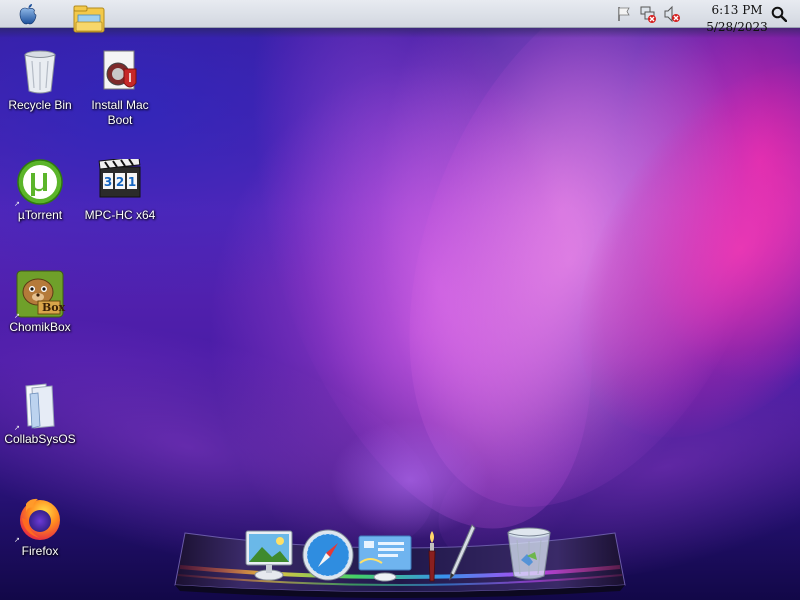 The image size is (800, 600). Describe the element at coordinates (40, 105) in the screenshot. I see `recycle-bin-label: Recycle Bin` at that location.